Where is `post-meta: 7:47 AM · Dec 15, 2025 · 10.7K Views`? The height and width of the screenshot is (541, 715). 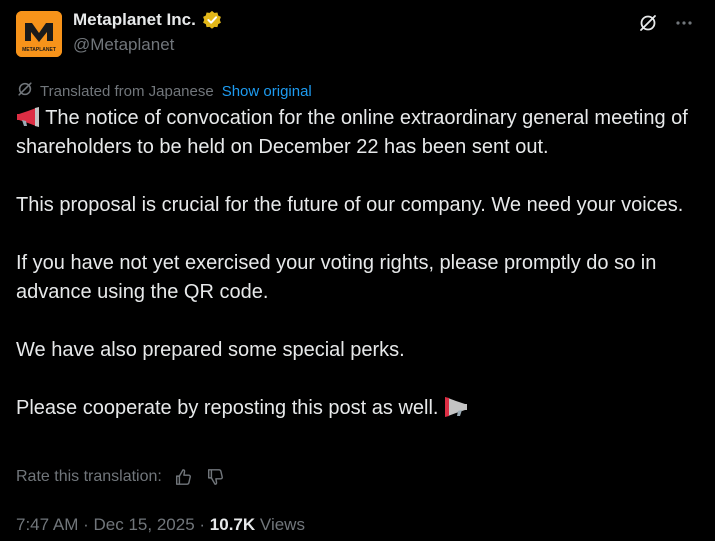 post-meta: 7:47 AM · Dec 15, 2025 · 10.7K Views is located at coordinates (160, 525).